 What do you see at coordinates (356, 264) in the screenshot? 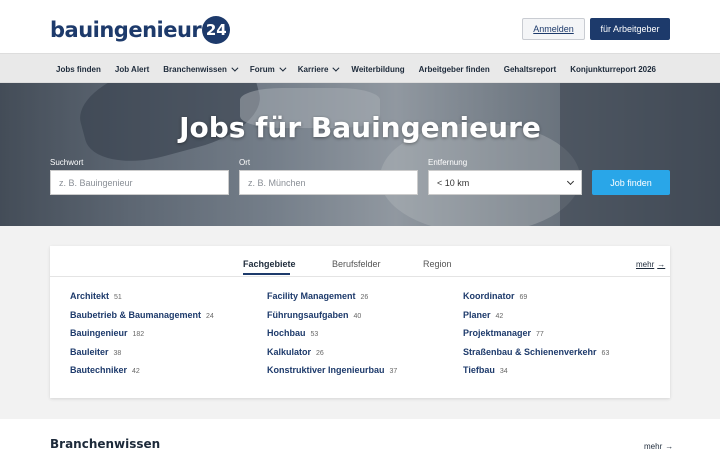
I see `tab-berufsfelder: Berufsfelder` at bounding box center [356, 264].